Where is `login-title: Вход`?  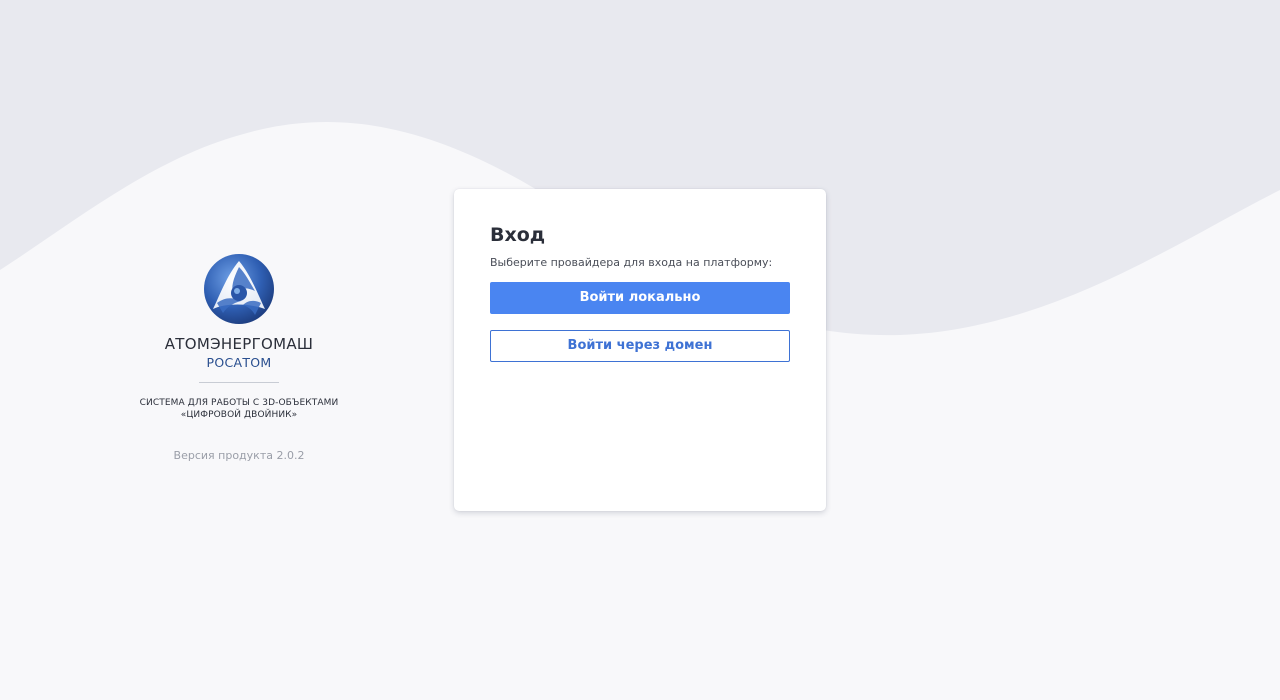 login-title: Вход is located at coordinates (518, 235).